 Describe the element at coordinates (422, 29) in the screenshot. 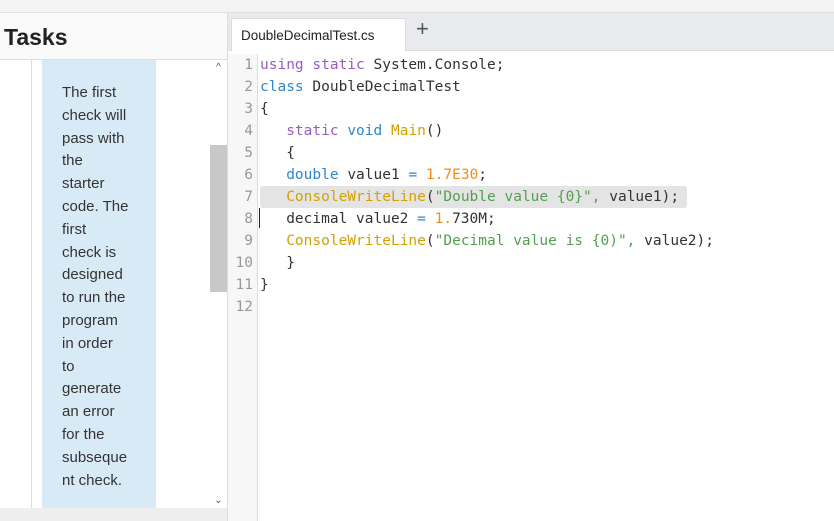

I see `add-tab-button: +` at that location.